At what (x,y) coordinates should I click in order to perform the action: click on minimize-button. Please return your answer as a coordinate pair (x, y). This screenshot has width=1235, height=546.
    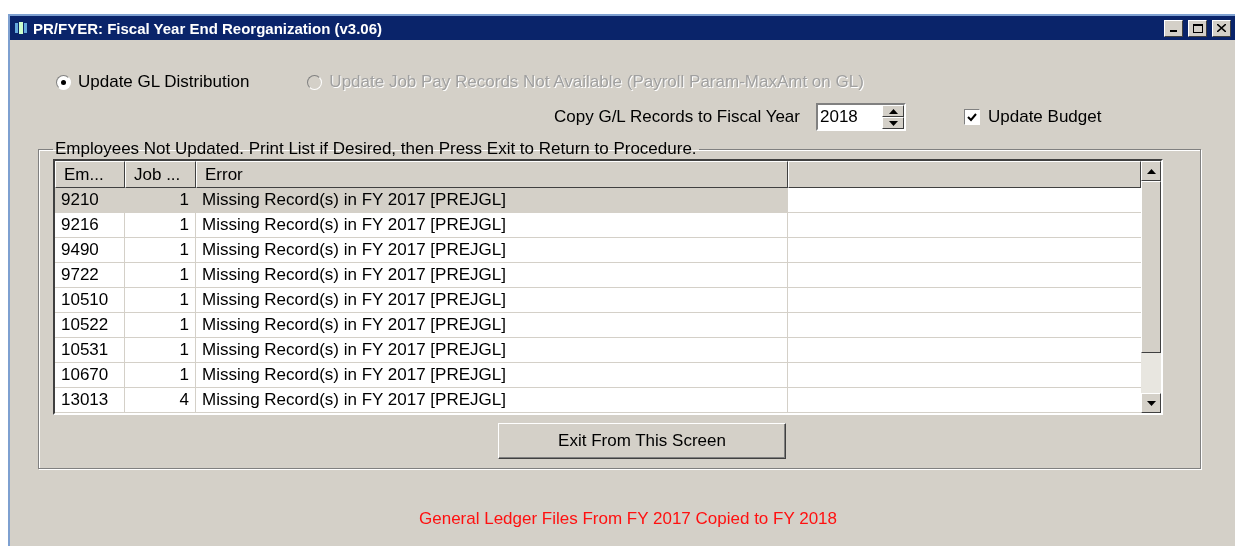
    Looking at the image, I should click on (1173, 28).